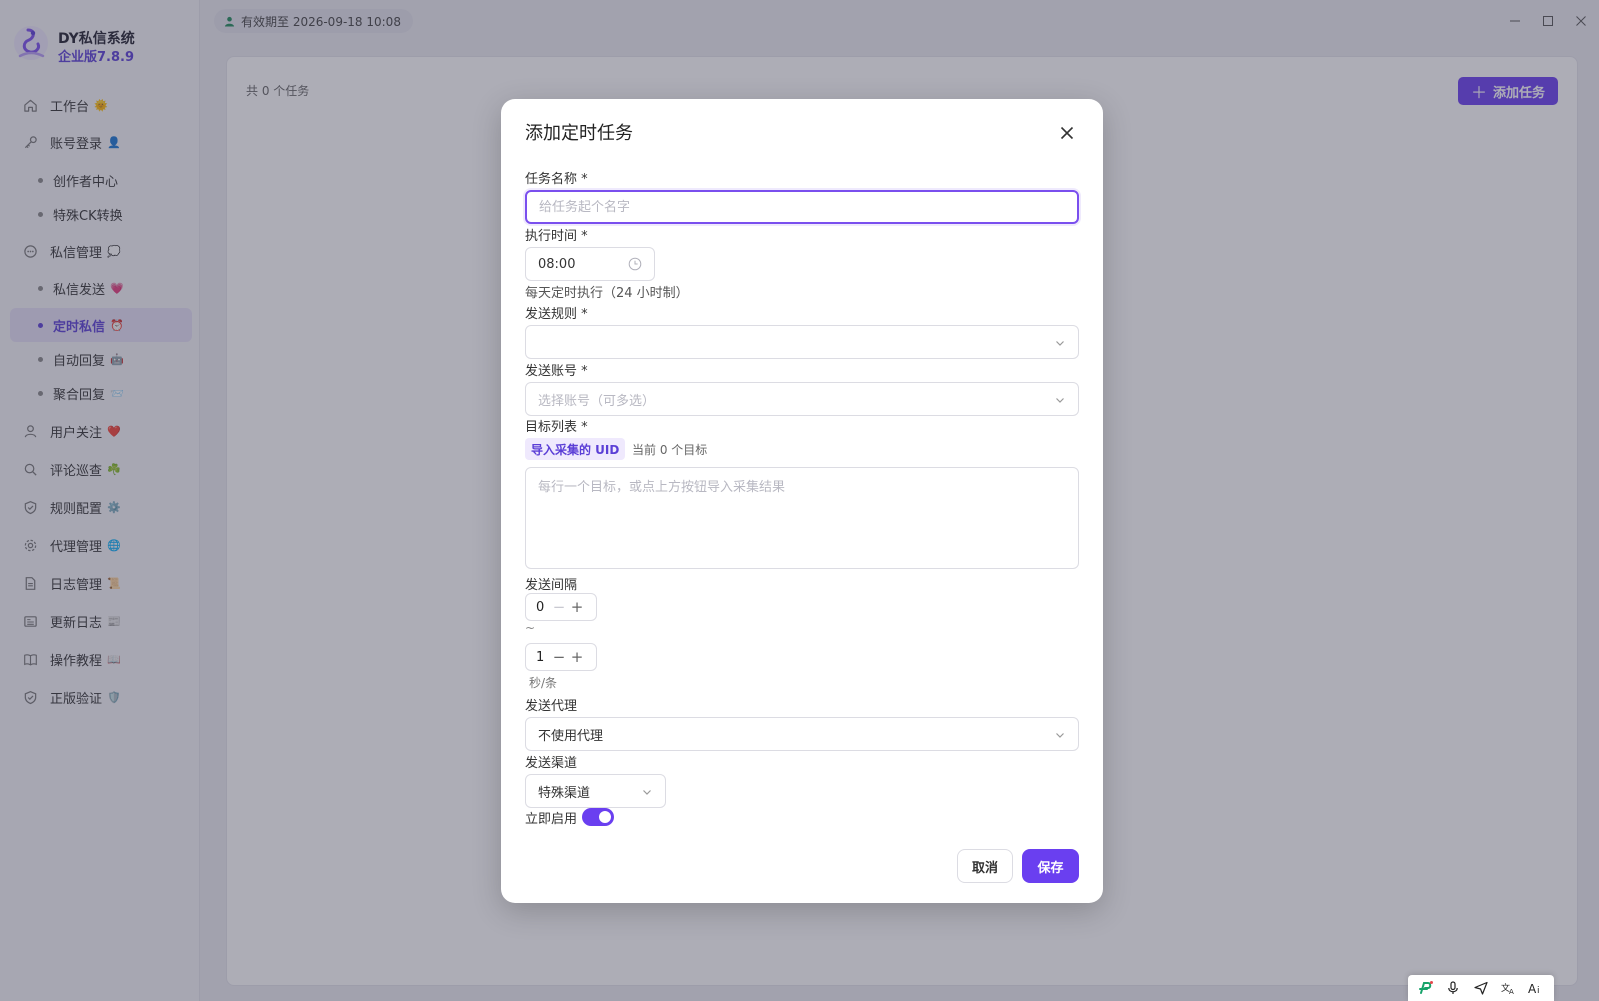  I want to click on translate-icon: 文A, so click(1509, 988).